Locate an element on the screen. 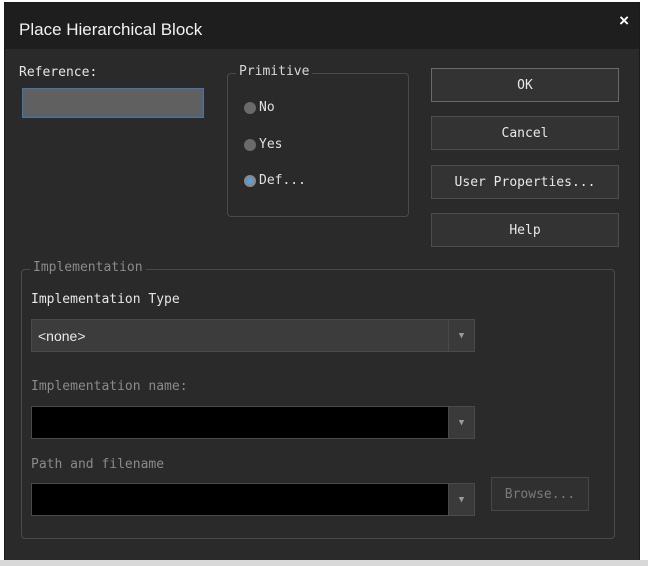 The image size is (648, 566). radio-label: Yes is located at coordinates (271, 144).